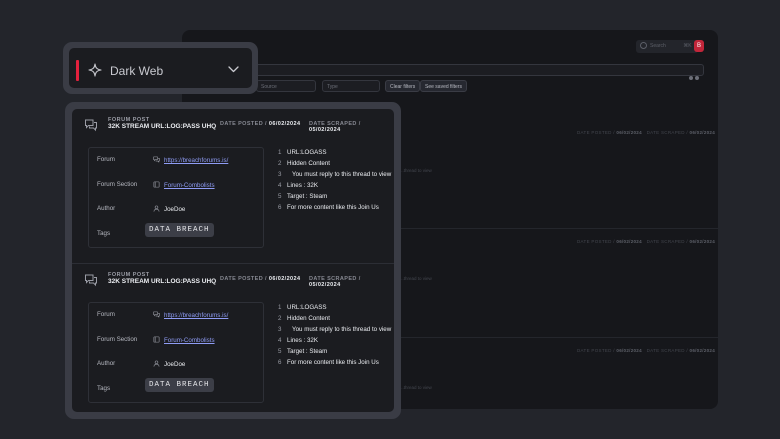  I want to click on source-accent-bar, so click(77, 70).